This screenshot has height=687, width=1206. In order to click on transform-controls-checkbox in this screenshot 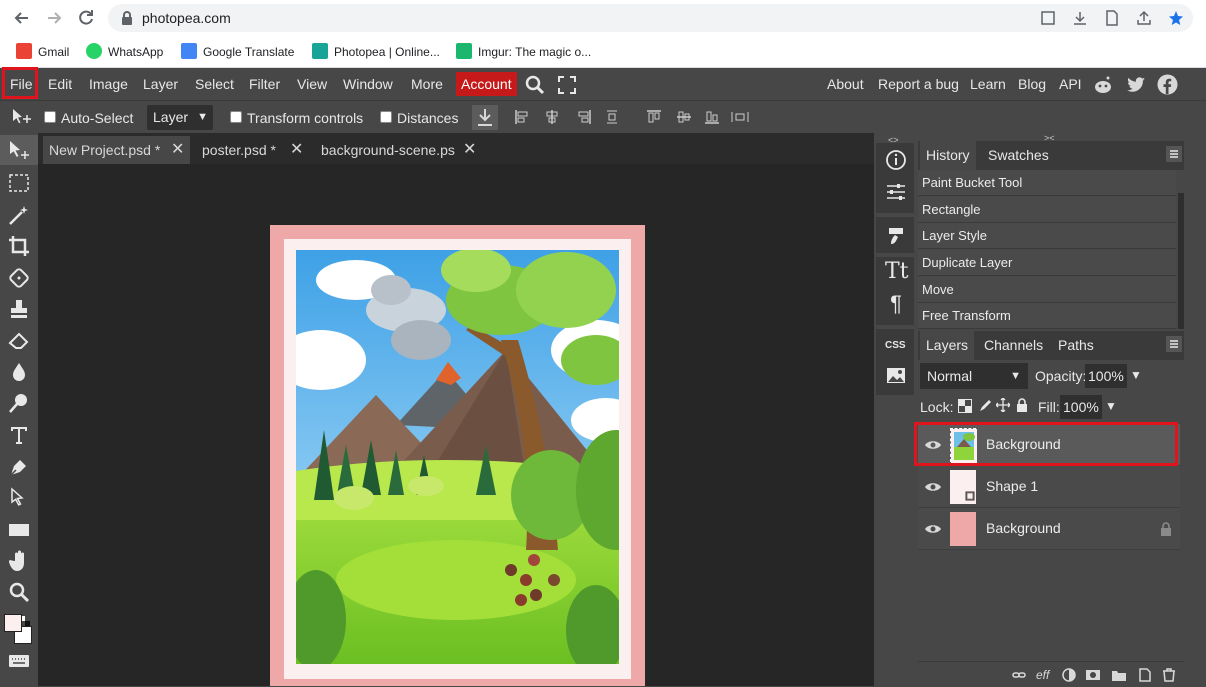, I will do `click(236, 117)`.